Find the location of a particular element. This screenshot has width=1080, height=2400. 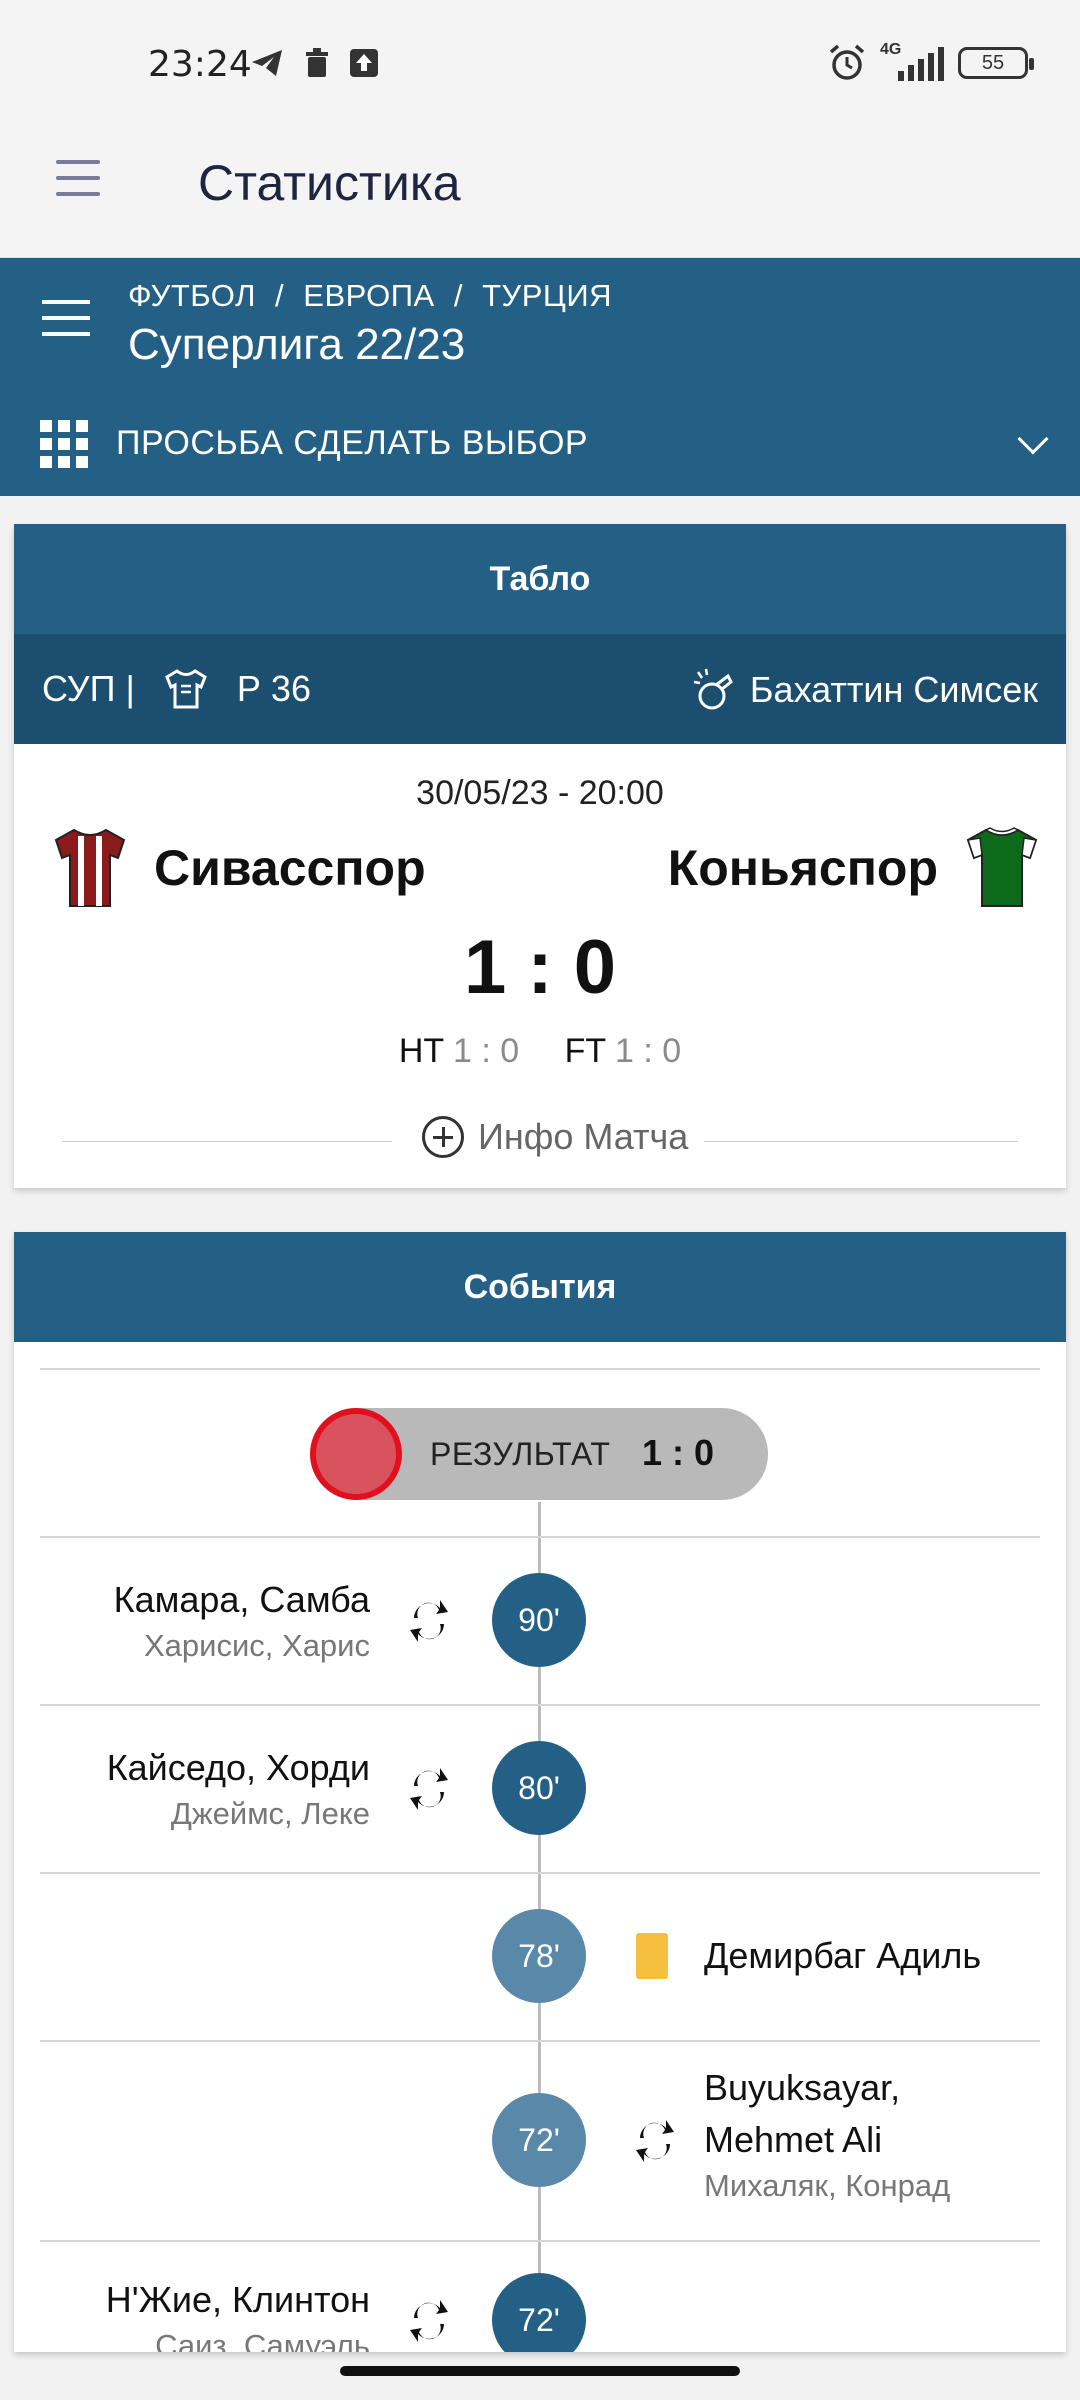

menu-icon is located at coordinates (78, 182).